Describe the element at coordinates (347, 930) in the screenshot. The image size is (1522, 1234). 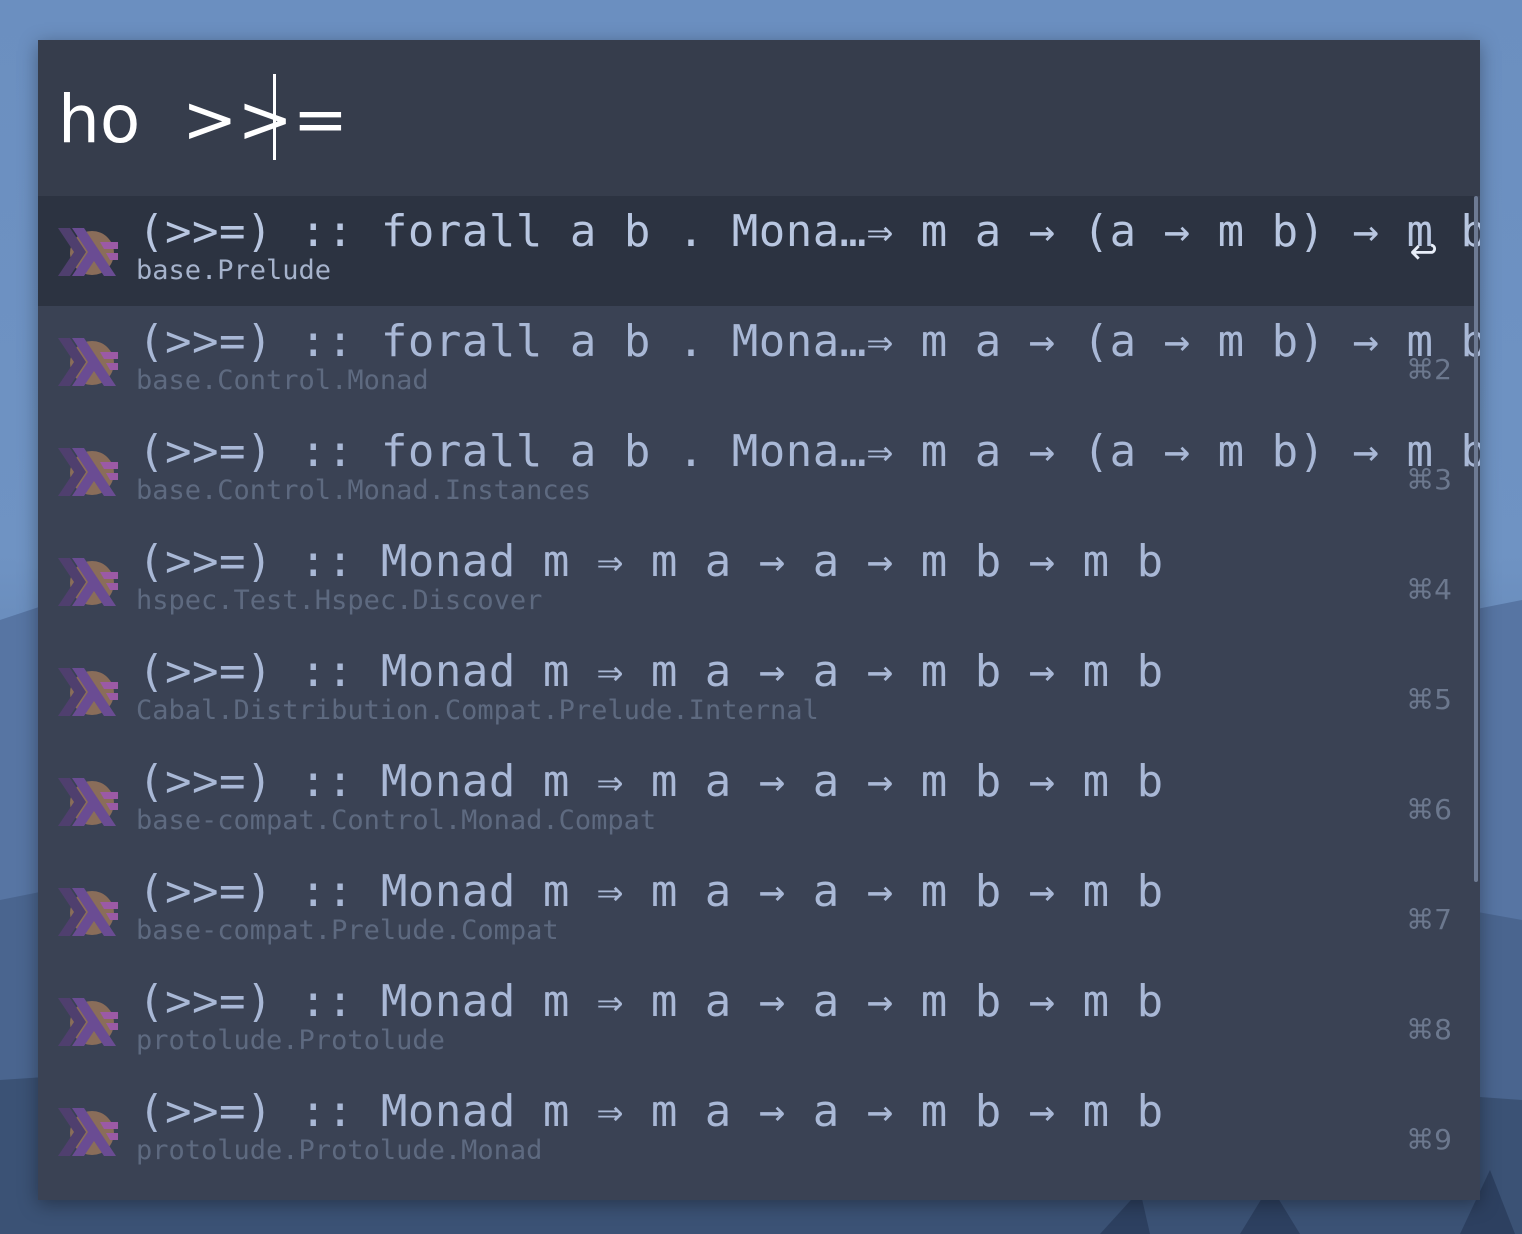
I see `result-module: base-compat.Prelude.Compat` at that location.